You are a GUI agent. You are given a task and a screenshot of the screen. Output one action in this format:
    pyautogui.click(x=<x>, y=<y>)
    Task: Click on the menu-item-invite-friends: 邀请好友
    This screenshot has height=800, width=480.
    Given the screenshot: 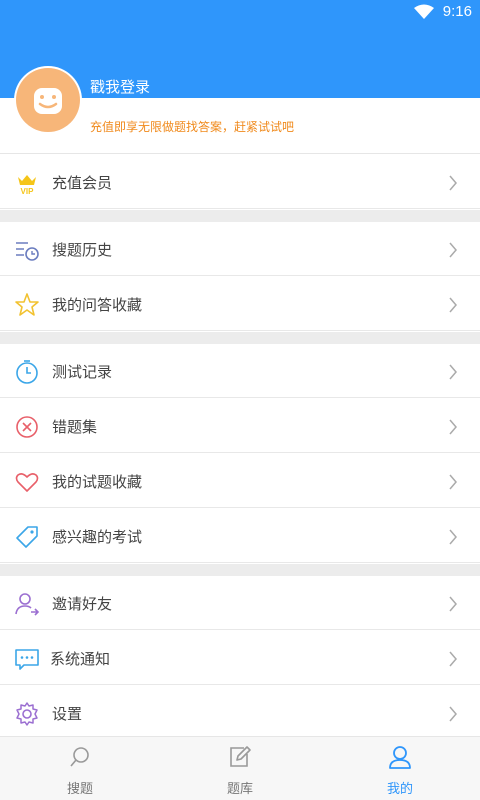 What is the action you would take?
    pyautogui.click(x=240, y=603)
    